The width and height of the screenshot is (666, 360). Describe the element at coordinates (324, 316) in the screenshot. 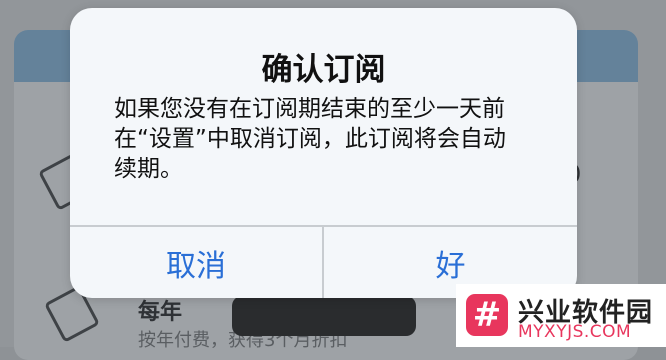

I see `background-dark-button` at that location.